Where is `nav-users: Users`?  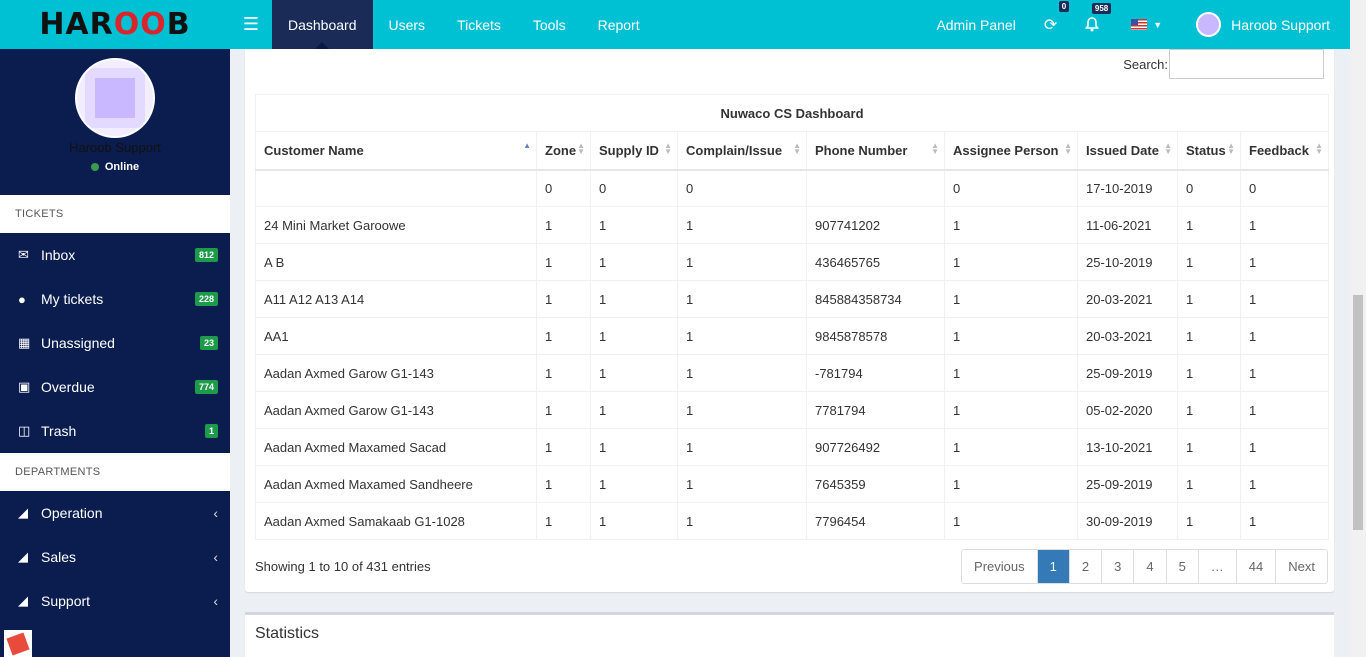 nav-users: Users is located at coordinates (407, 24).